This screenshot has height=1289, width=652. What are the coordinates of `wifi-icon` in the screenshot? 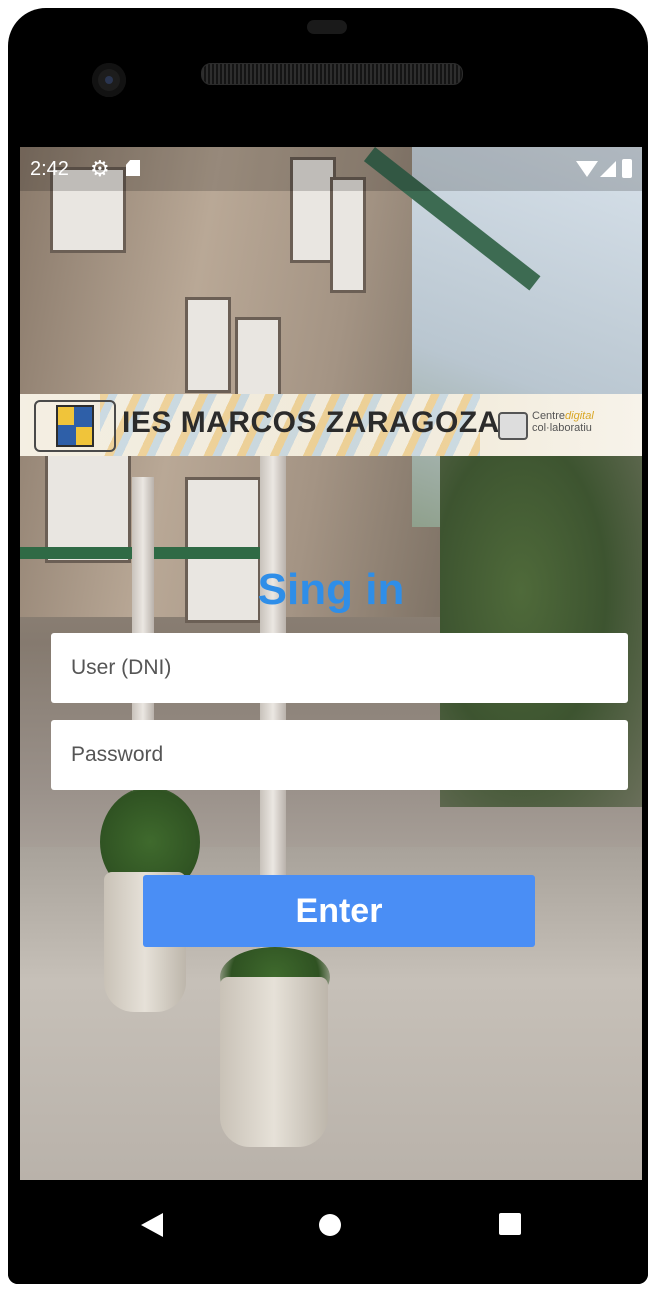 It's located at (587, 169).